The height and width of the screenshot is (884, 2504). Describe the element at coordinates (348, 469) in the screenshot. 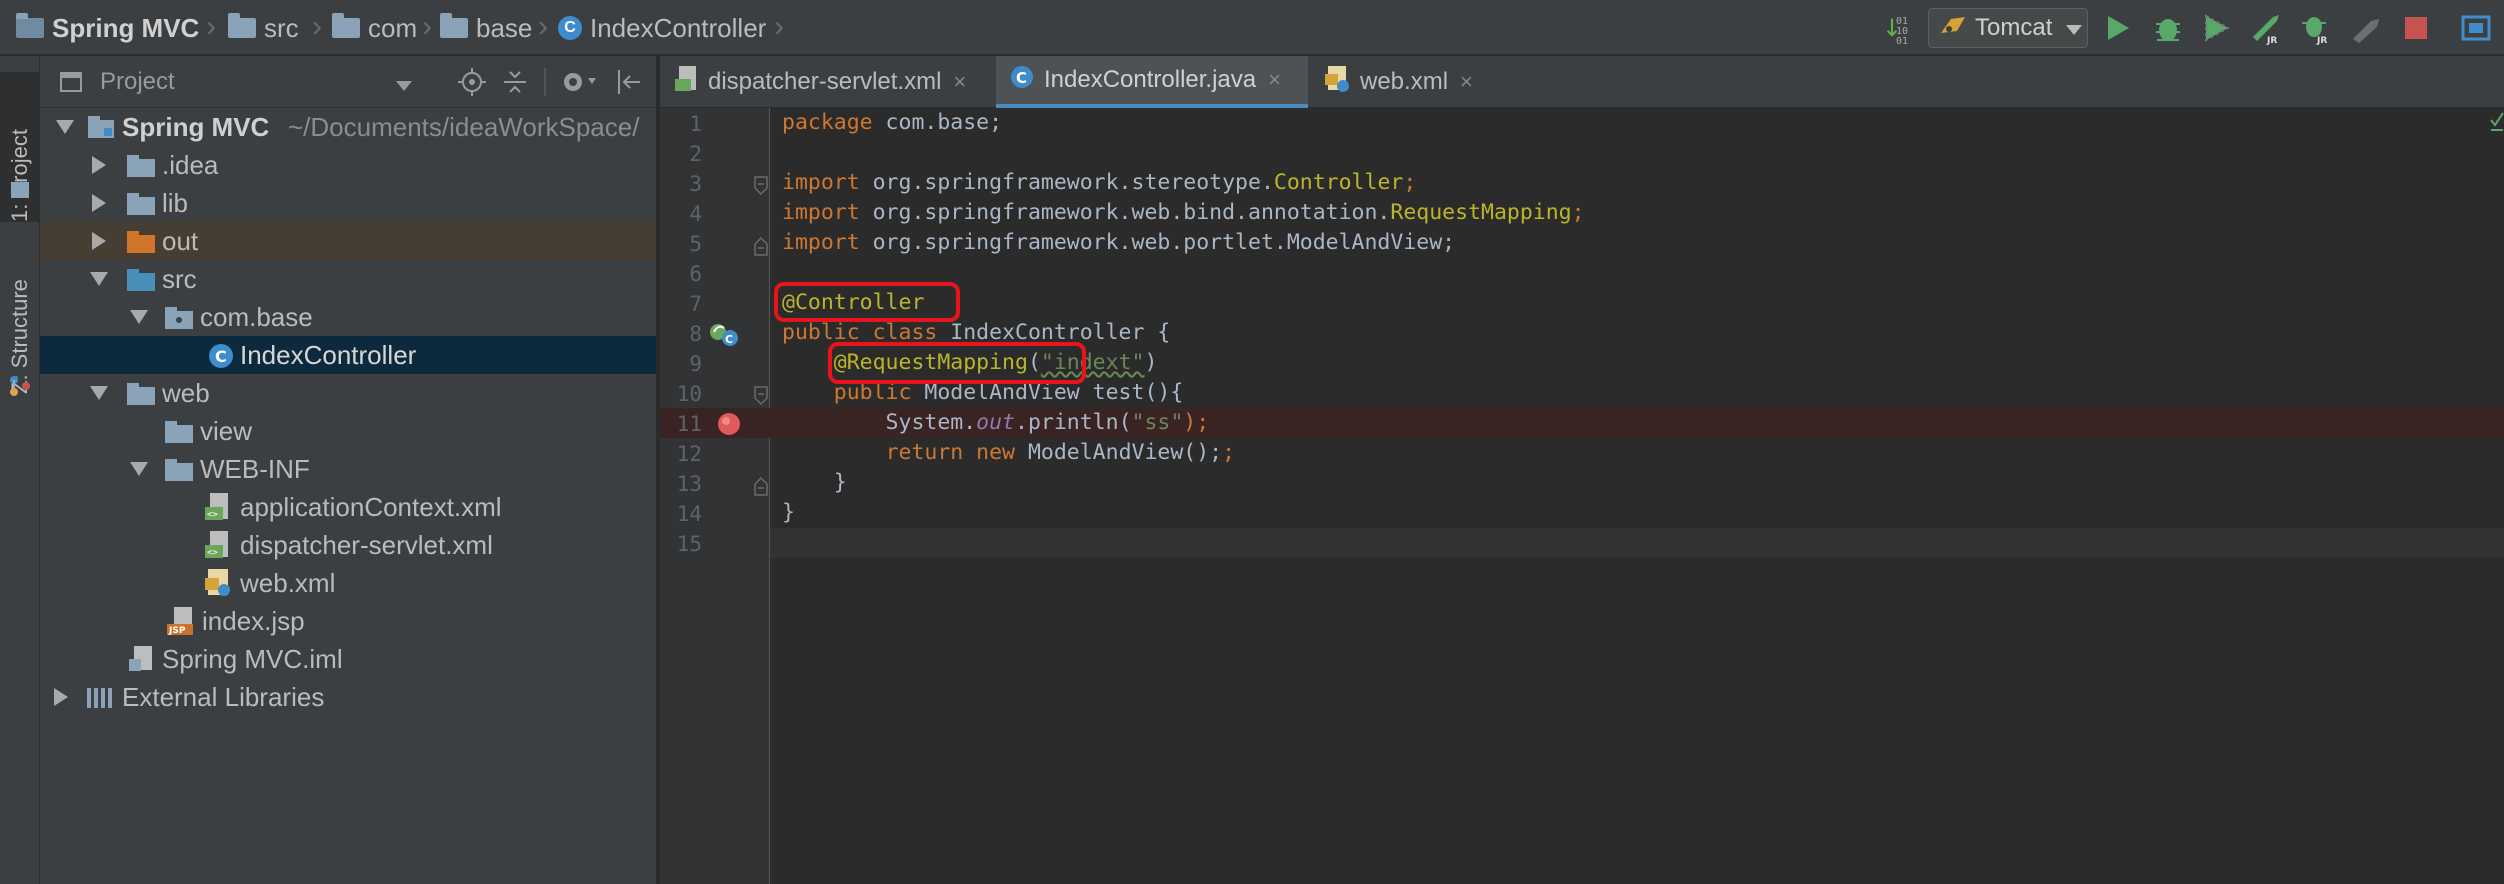

I see `tree-item-web-inf: WEB-INF` at that location.